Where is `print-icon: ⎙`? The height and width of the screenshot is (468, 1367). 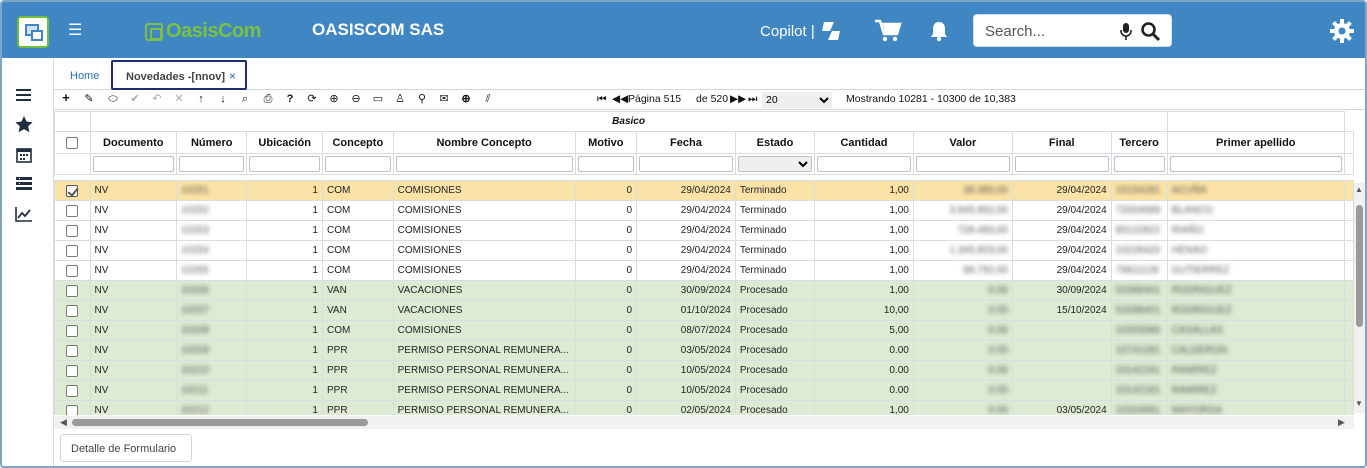 print-icon: ⎙ is located at coordinates (268, 99).